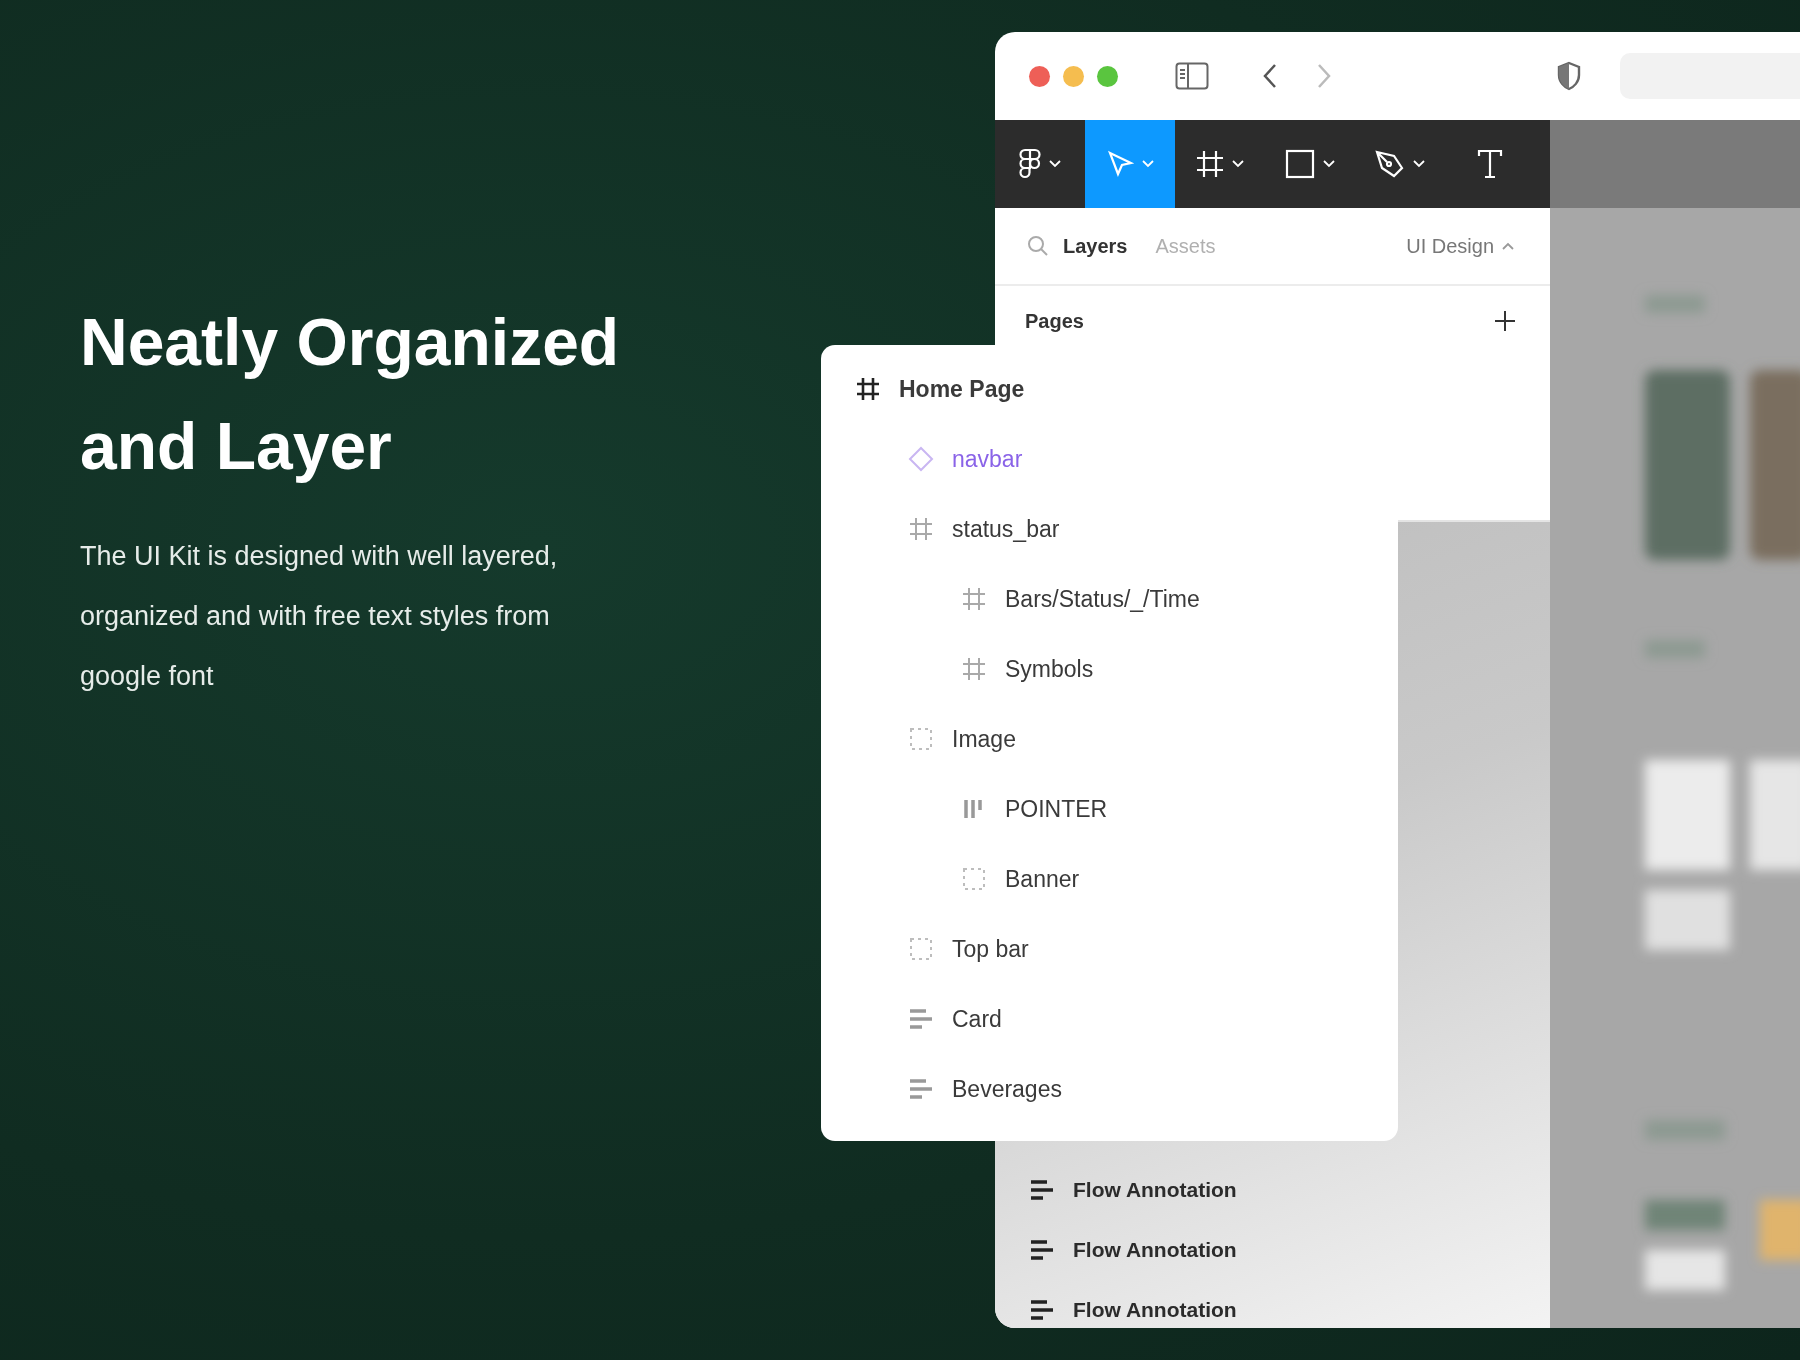 This screenshot has height=1360, width=1800. Describe the element at coordinates (1006, 529) in the screenshot. I see `layer-name: status_bar` at that location.